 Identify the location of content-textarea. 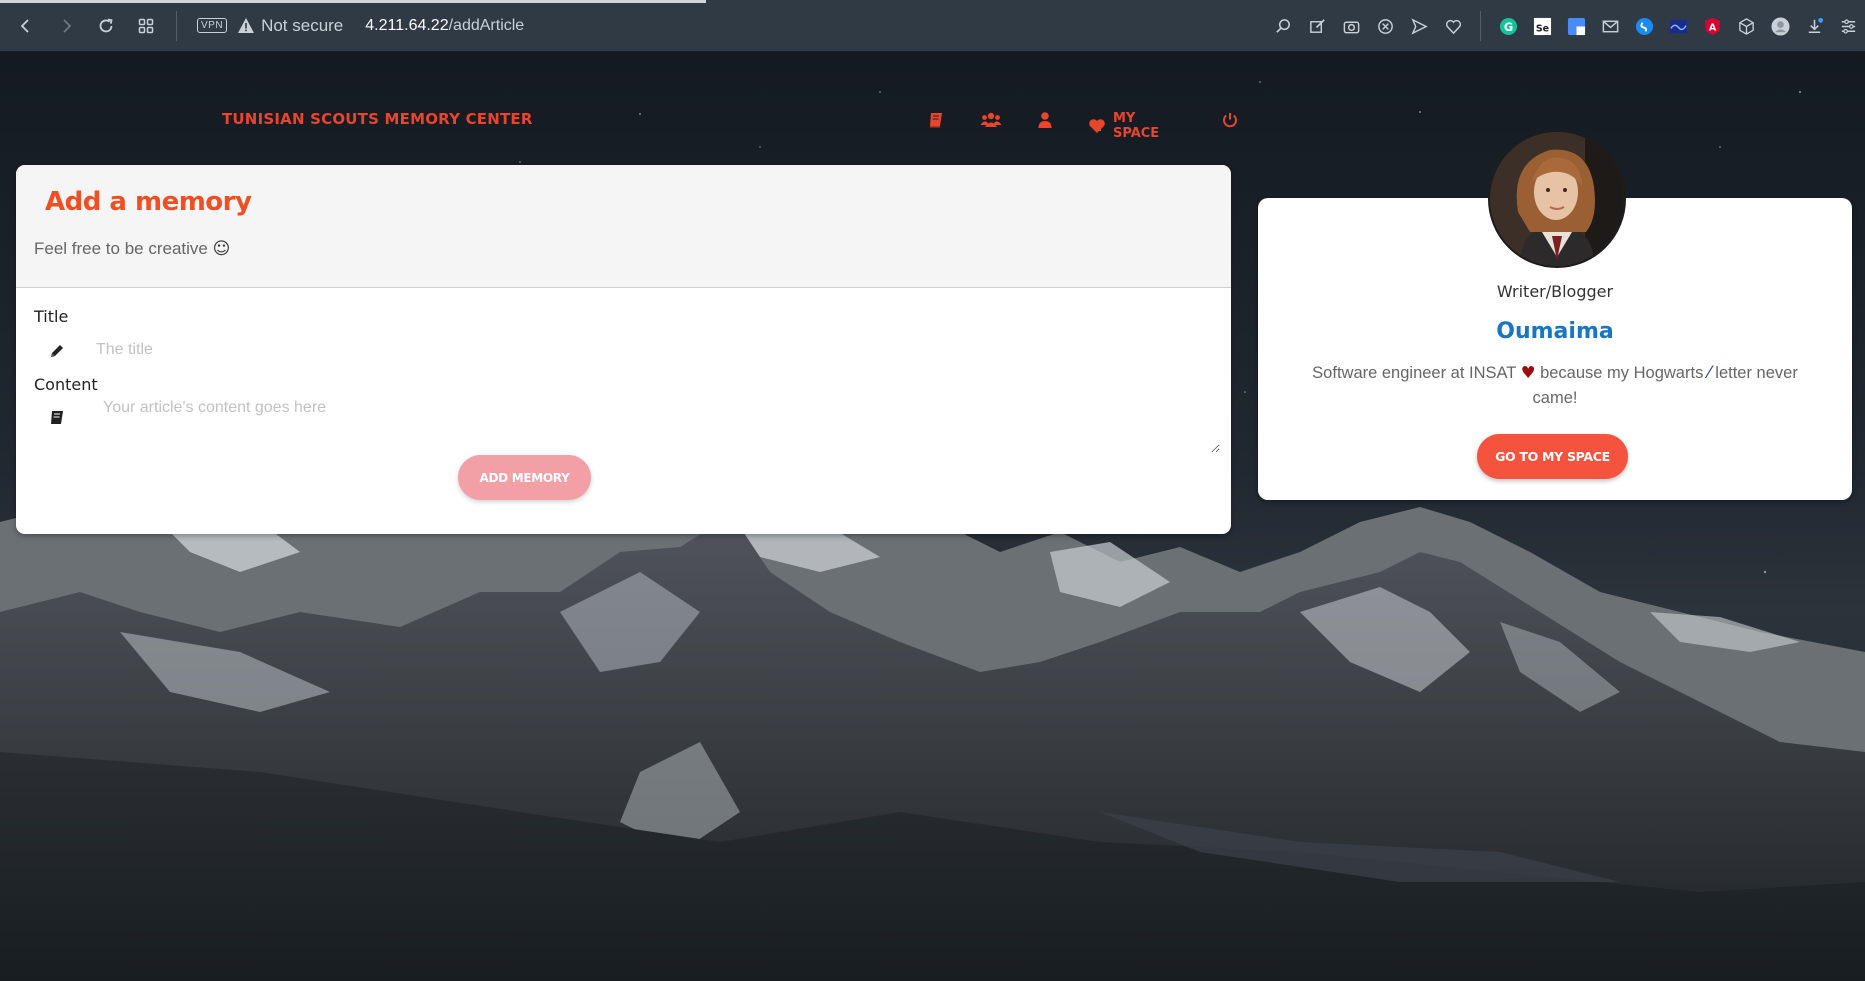
(660, 425).